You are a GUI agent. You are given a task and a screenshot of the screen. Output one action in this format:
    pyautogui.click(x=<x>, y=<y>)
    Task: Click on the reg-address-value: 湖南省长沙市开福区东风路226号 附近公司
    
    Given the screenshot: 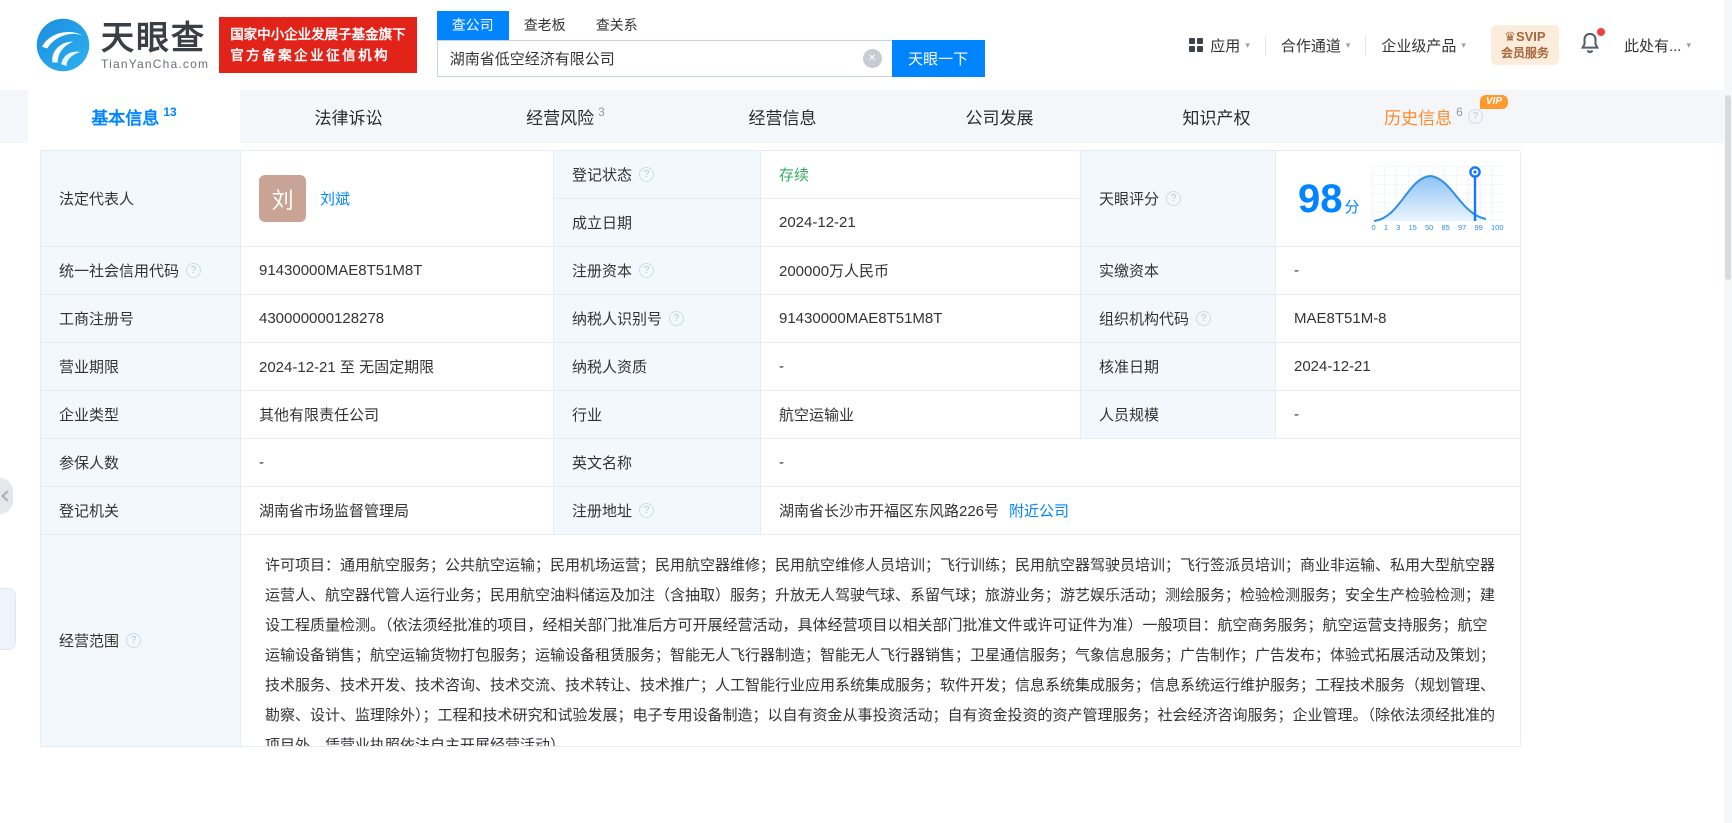 What is the action you would take?
    pyautogui.click(x=1141, y=511)
    